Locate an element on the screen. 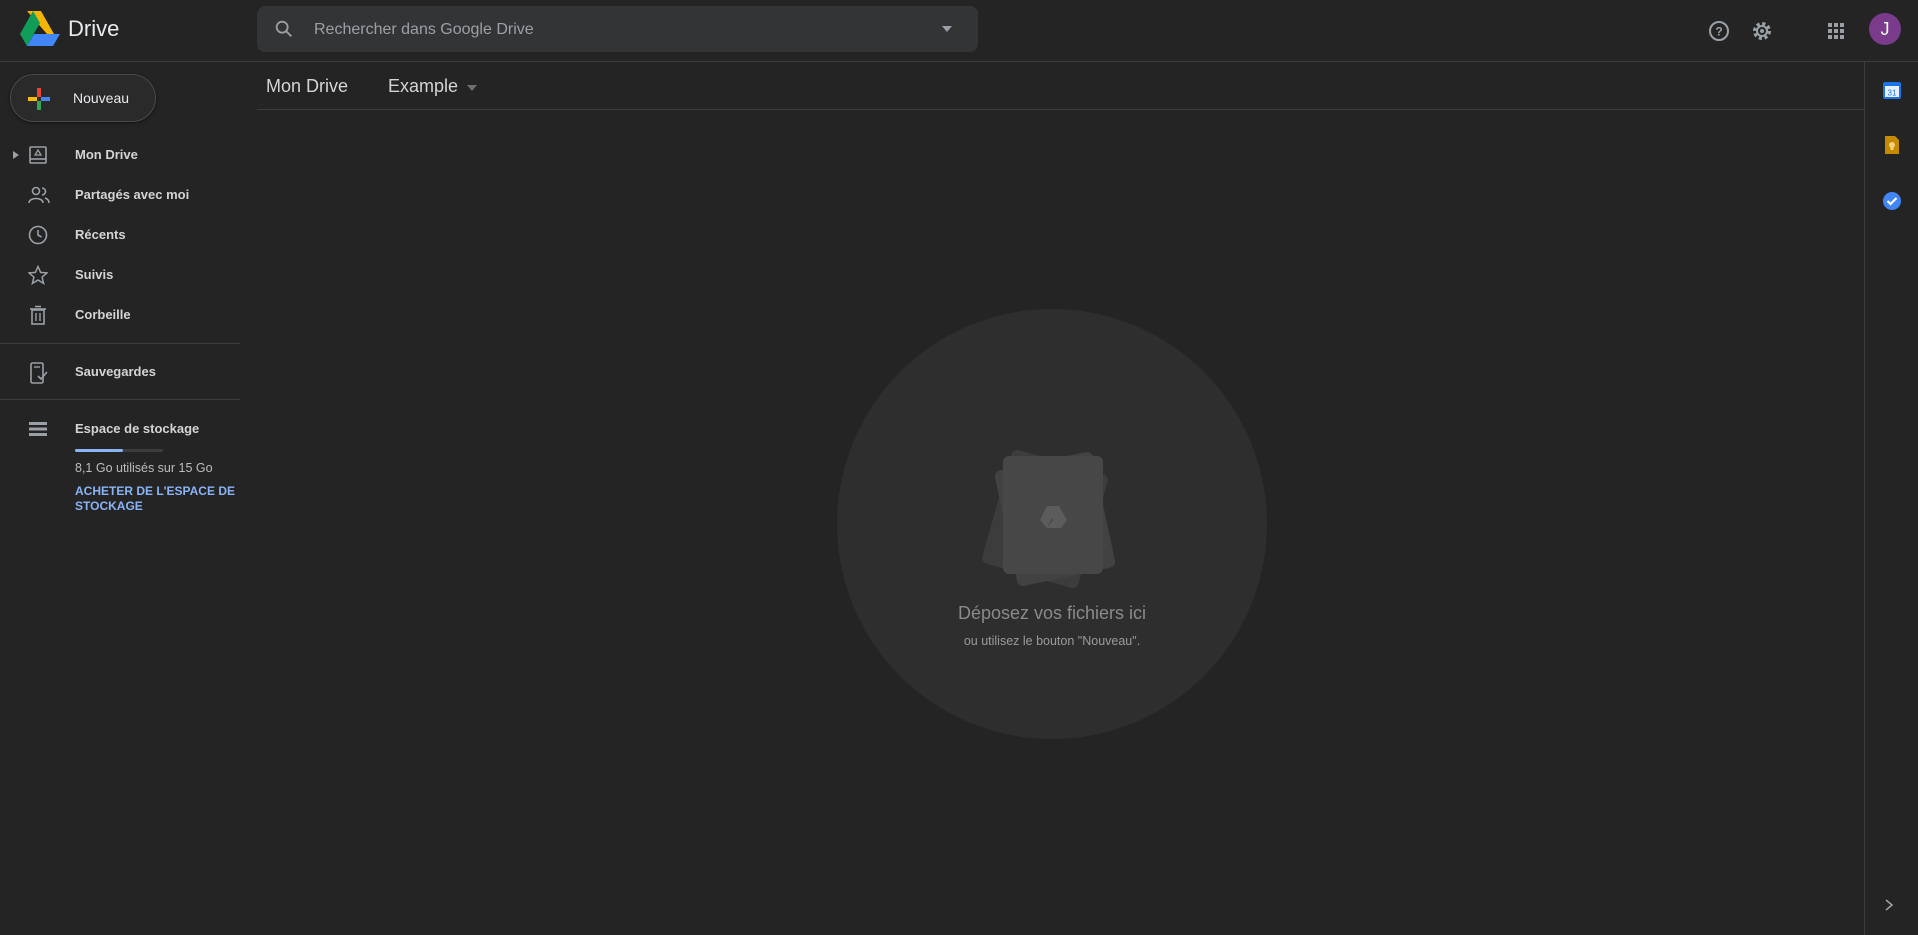 This screenshot has height=935, width=1918. app-title: Drive is located at coordinates (93, 29).